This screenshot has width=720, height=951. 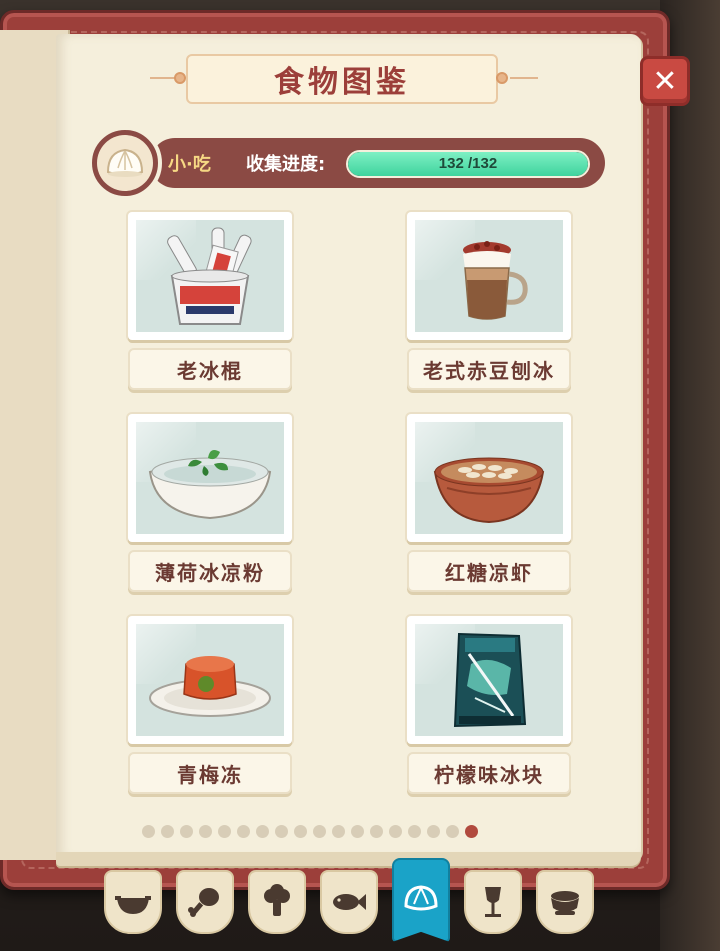 I want to click on food-name-1: 老式赤豆刨冰, so click(x=489, y=369).